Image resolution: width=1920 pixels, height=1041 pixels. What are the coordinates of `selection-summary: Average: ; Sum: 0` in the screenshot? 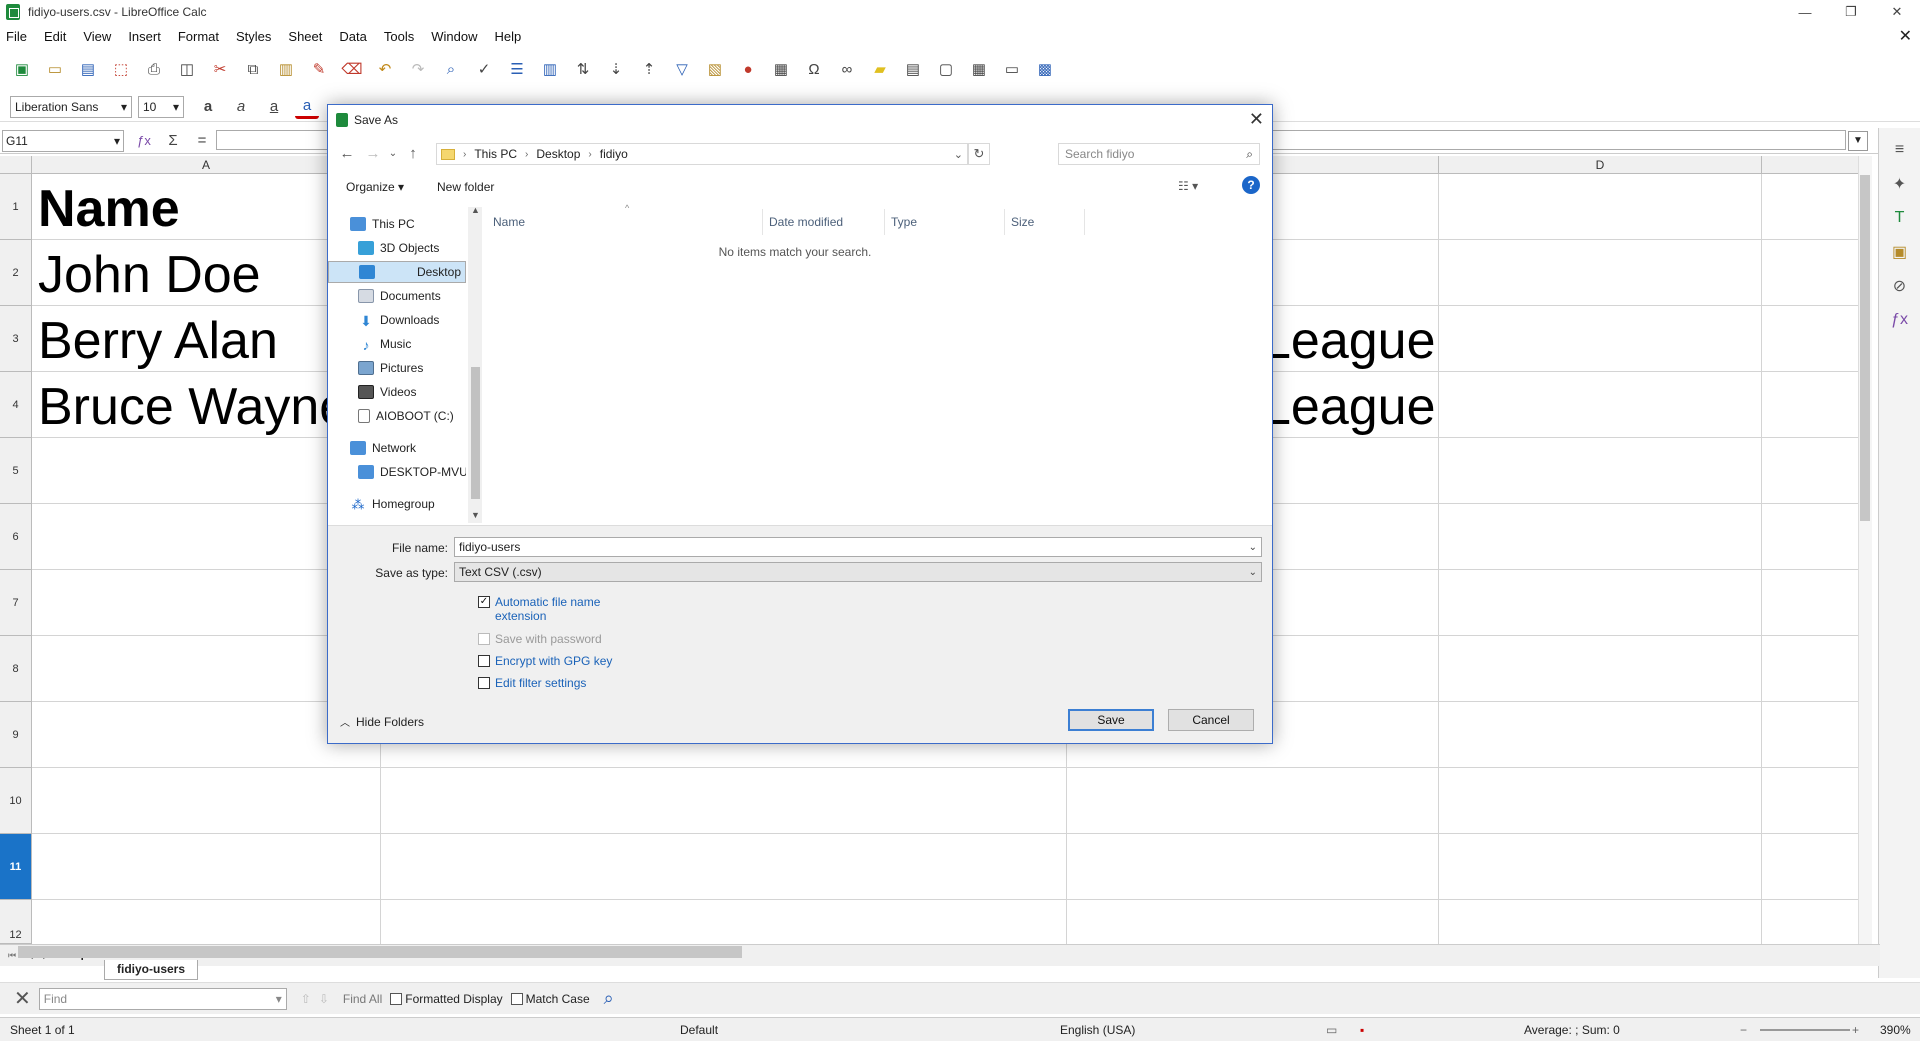 It's located at (1572, 1030).